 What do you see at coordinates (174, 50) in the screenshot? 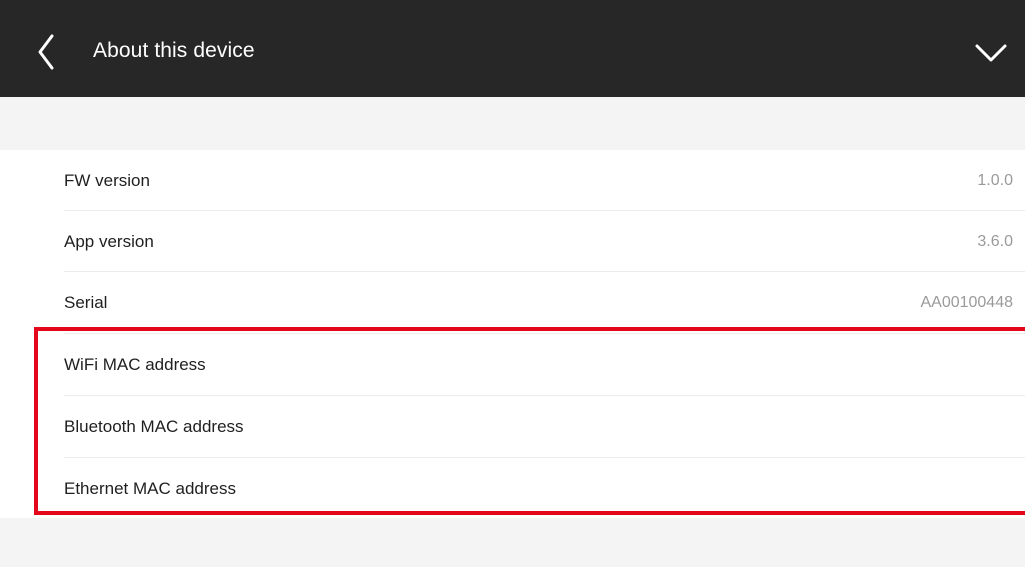
I see `page-title: About this device` at bounding box center [174, 50].